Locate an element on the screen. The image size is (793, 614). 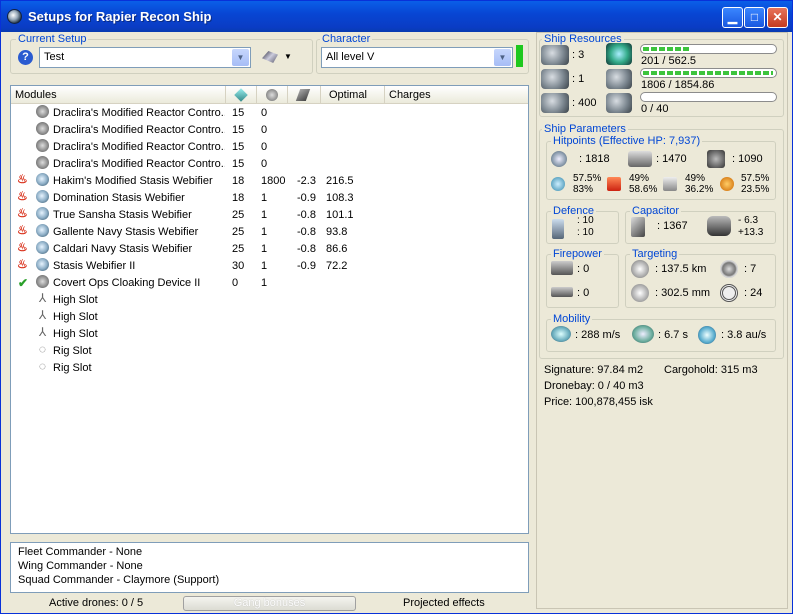
module-name: High Slot is located at coordinates (75, 300).